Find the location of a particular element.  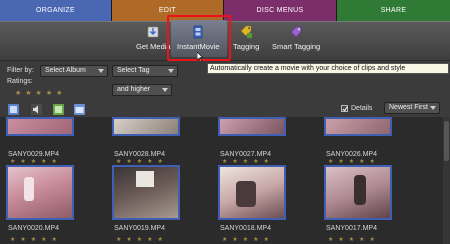

rating-stars-filter: ★★★★★ is located at coordinates (40, 93).